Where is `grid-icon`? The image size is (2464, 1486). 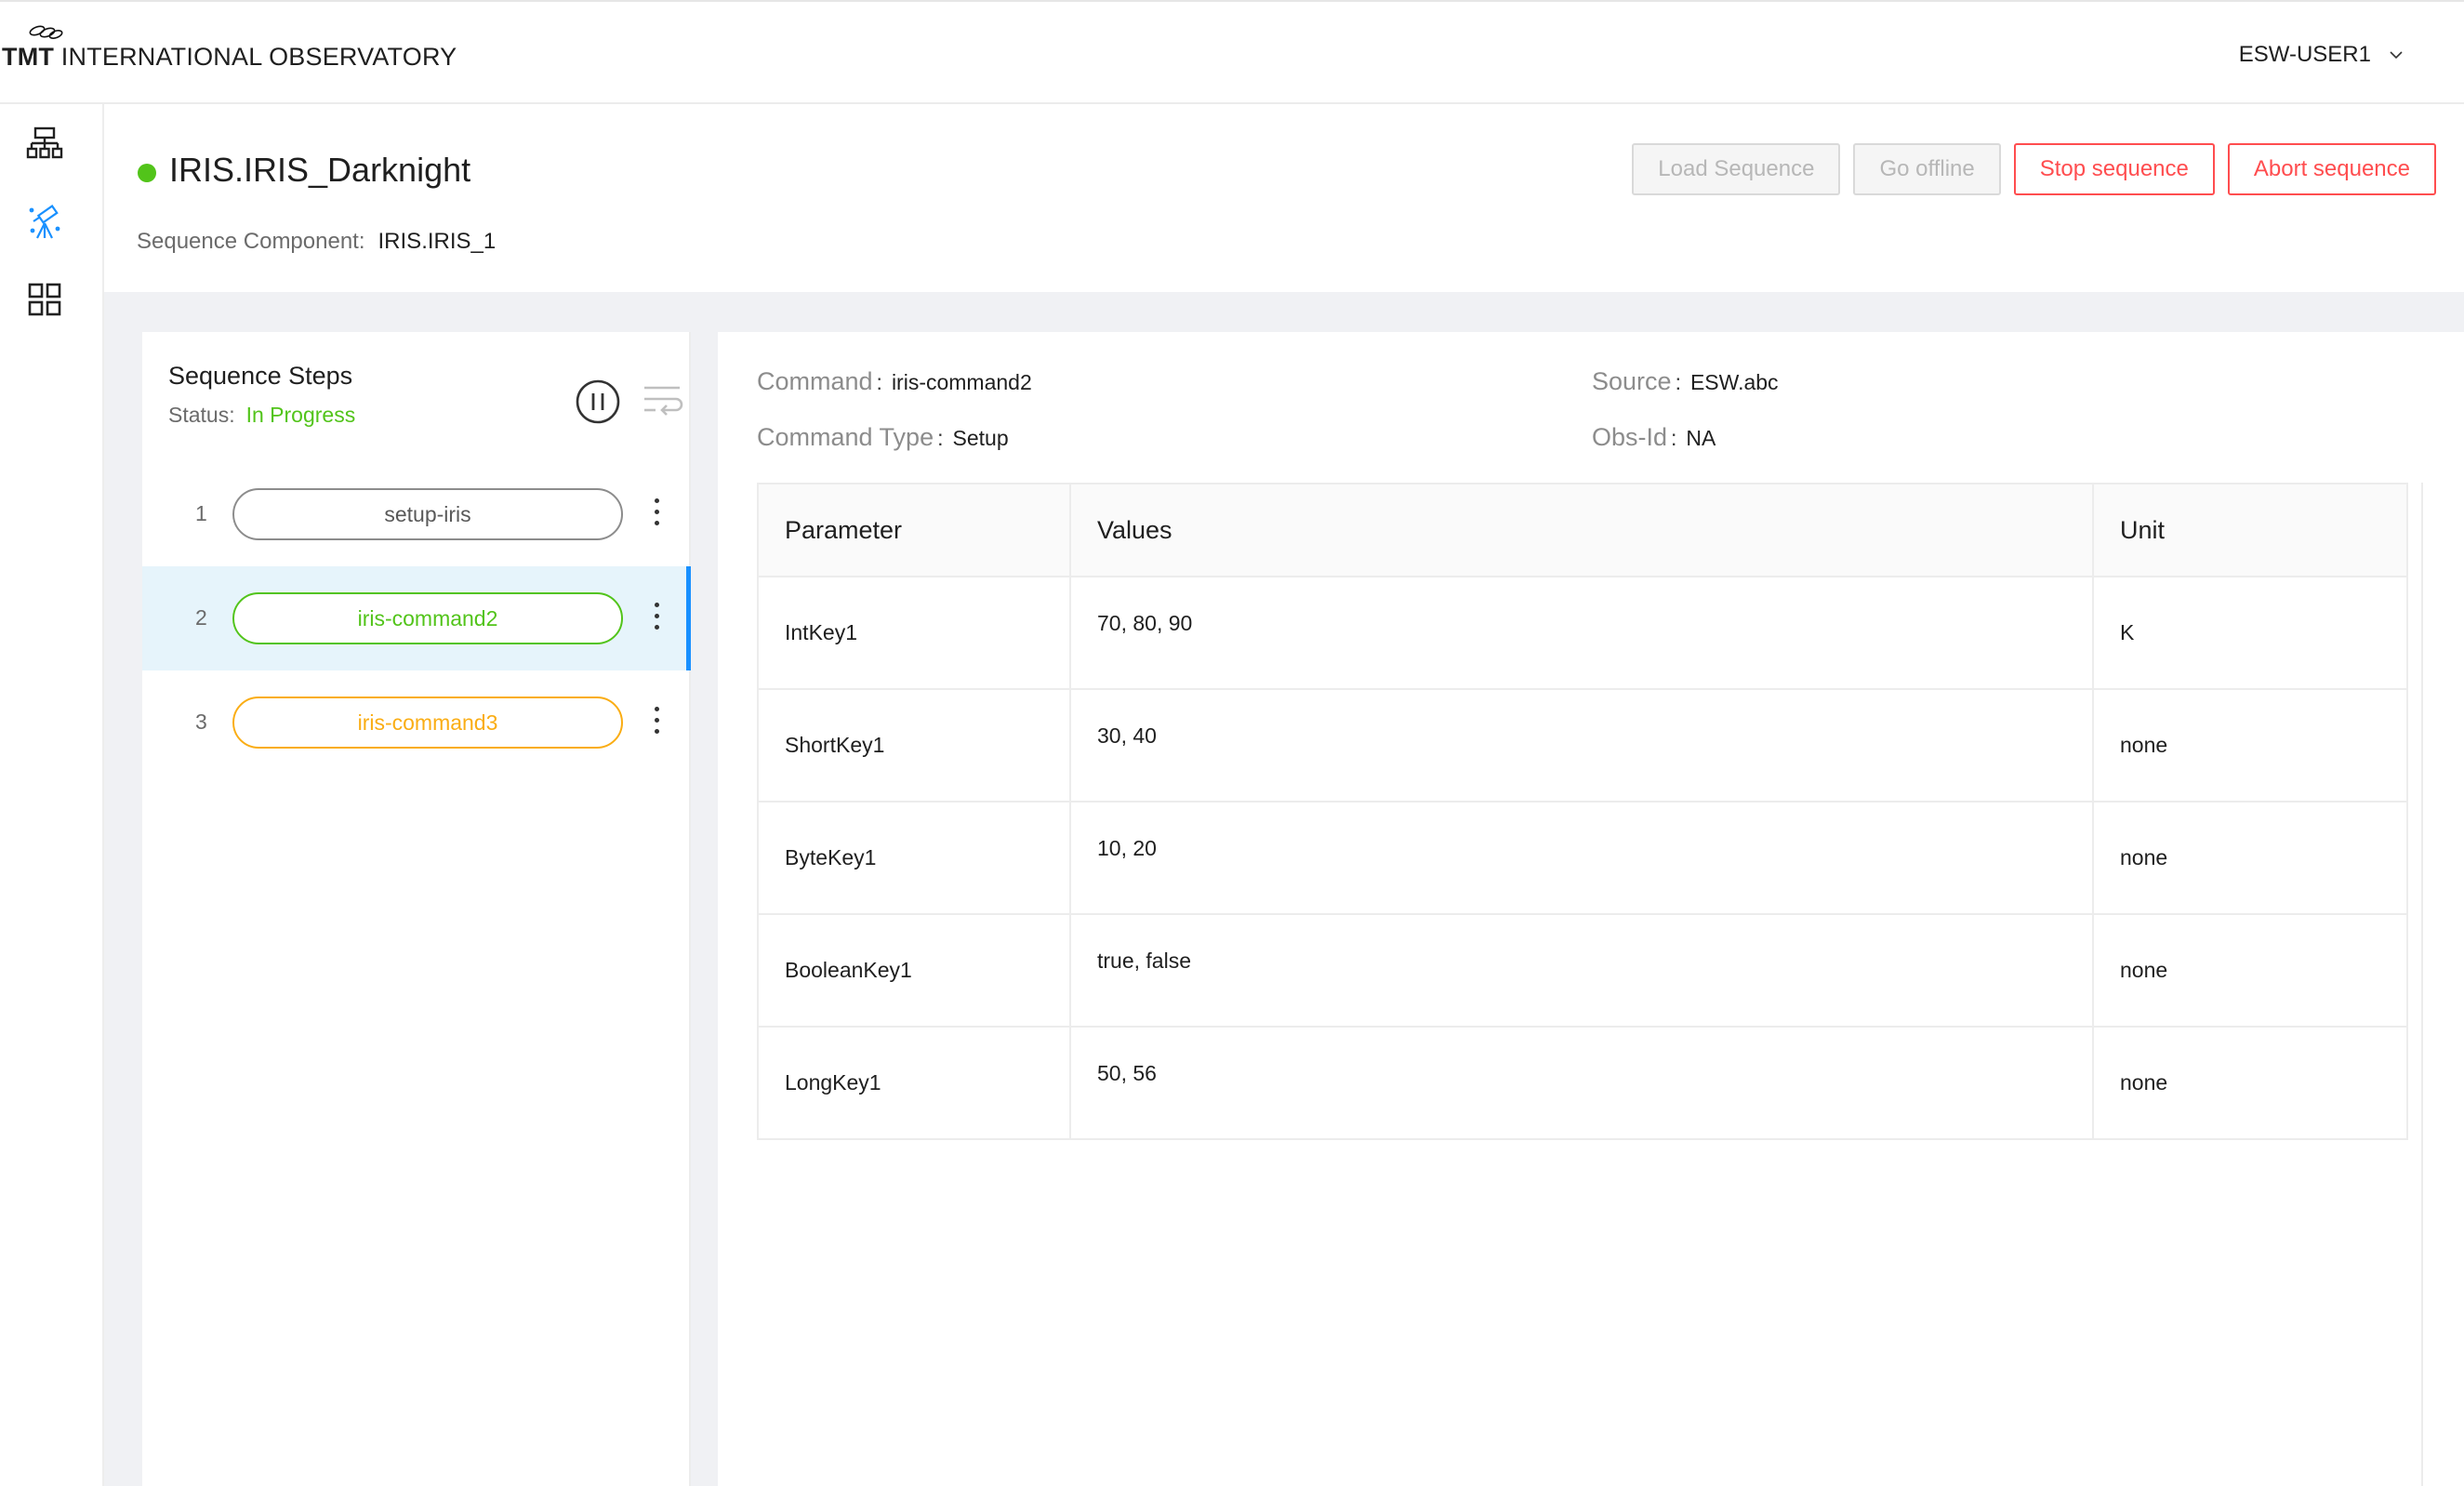 grid-icon is located at coordinates (44, 299).